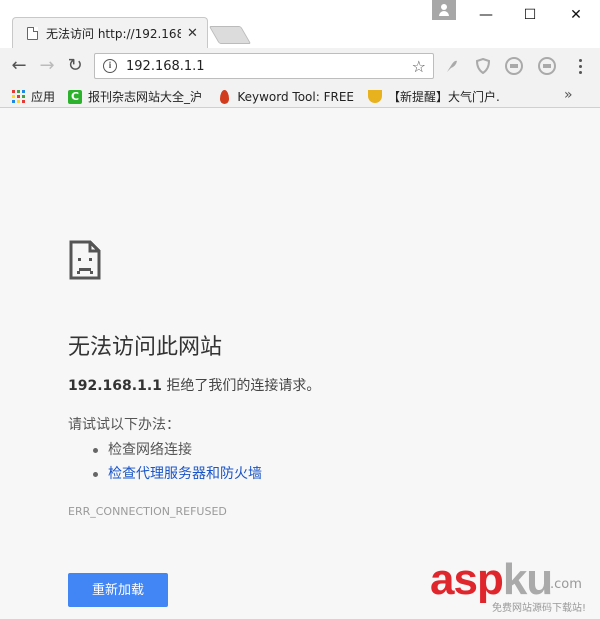  I want to click on suggestion-check-proxy-link: 检查代理服务器和防火墙, so click(177, 474).